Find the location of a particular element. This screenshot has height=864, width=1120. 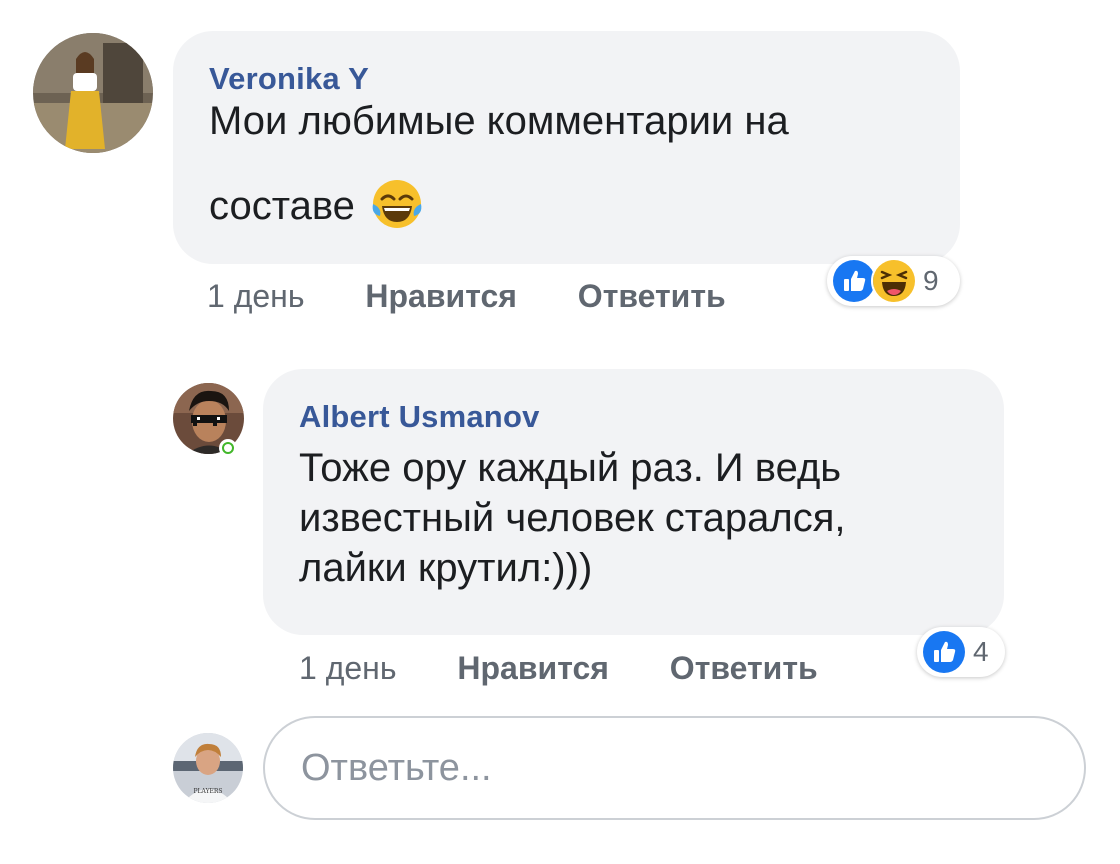

svg-text: PLAYERS is located at coordinates (207, 791).